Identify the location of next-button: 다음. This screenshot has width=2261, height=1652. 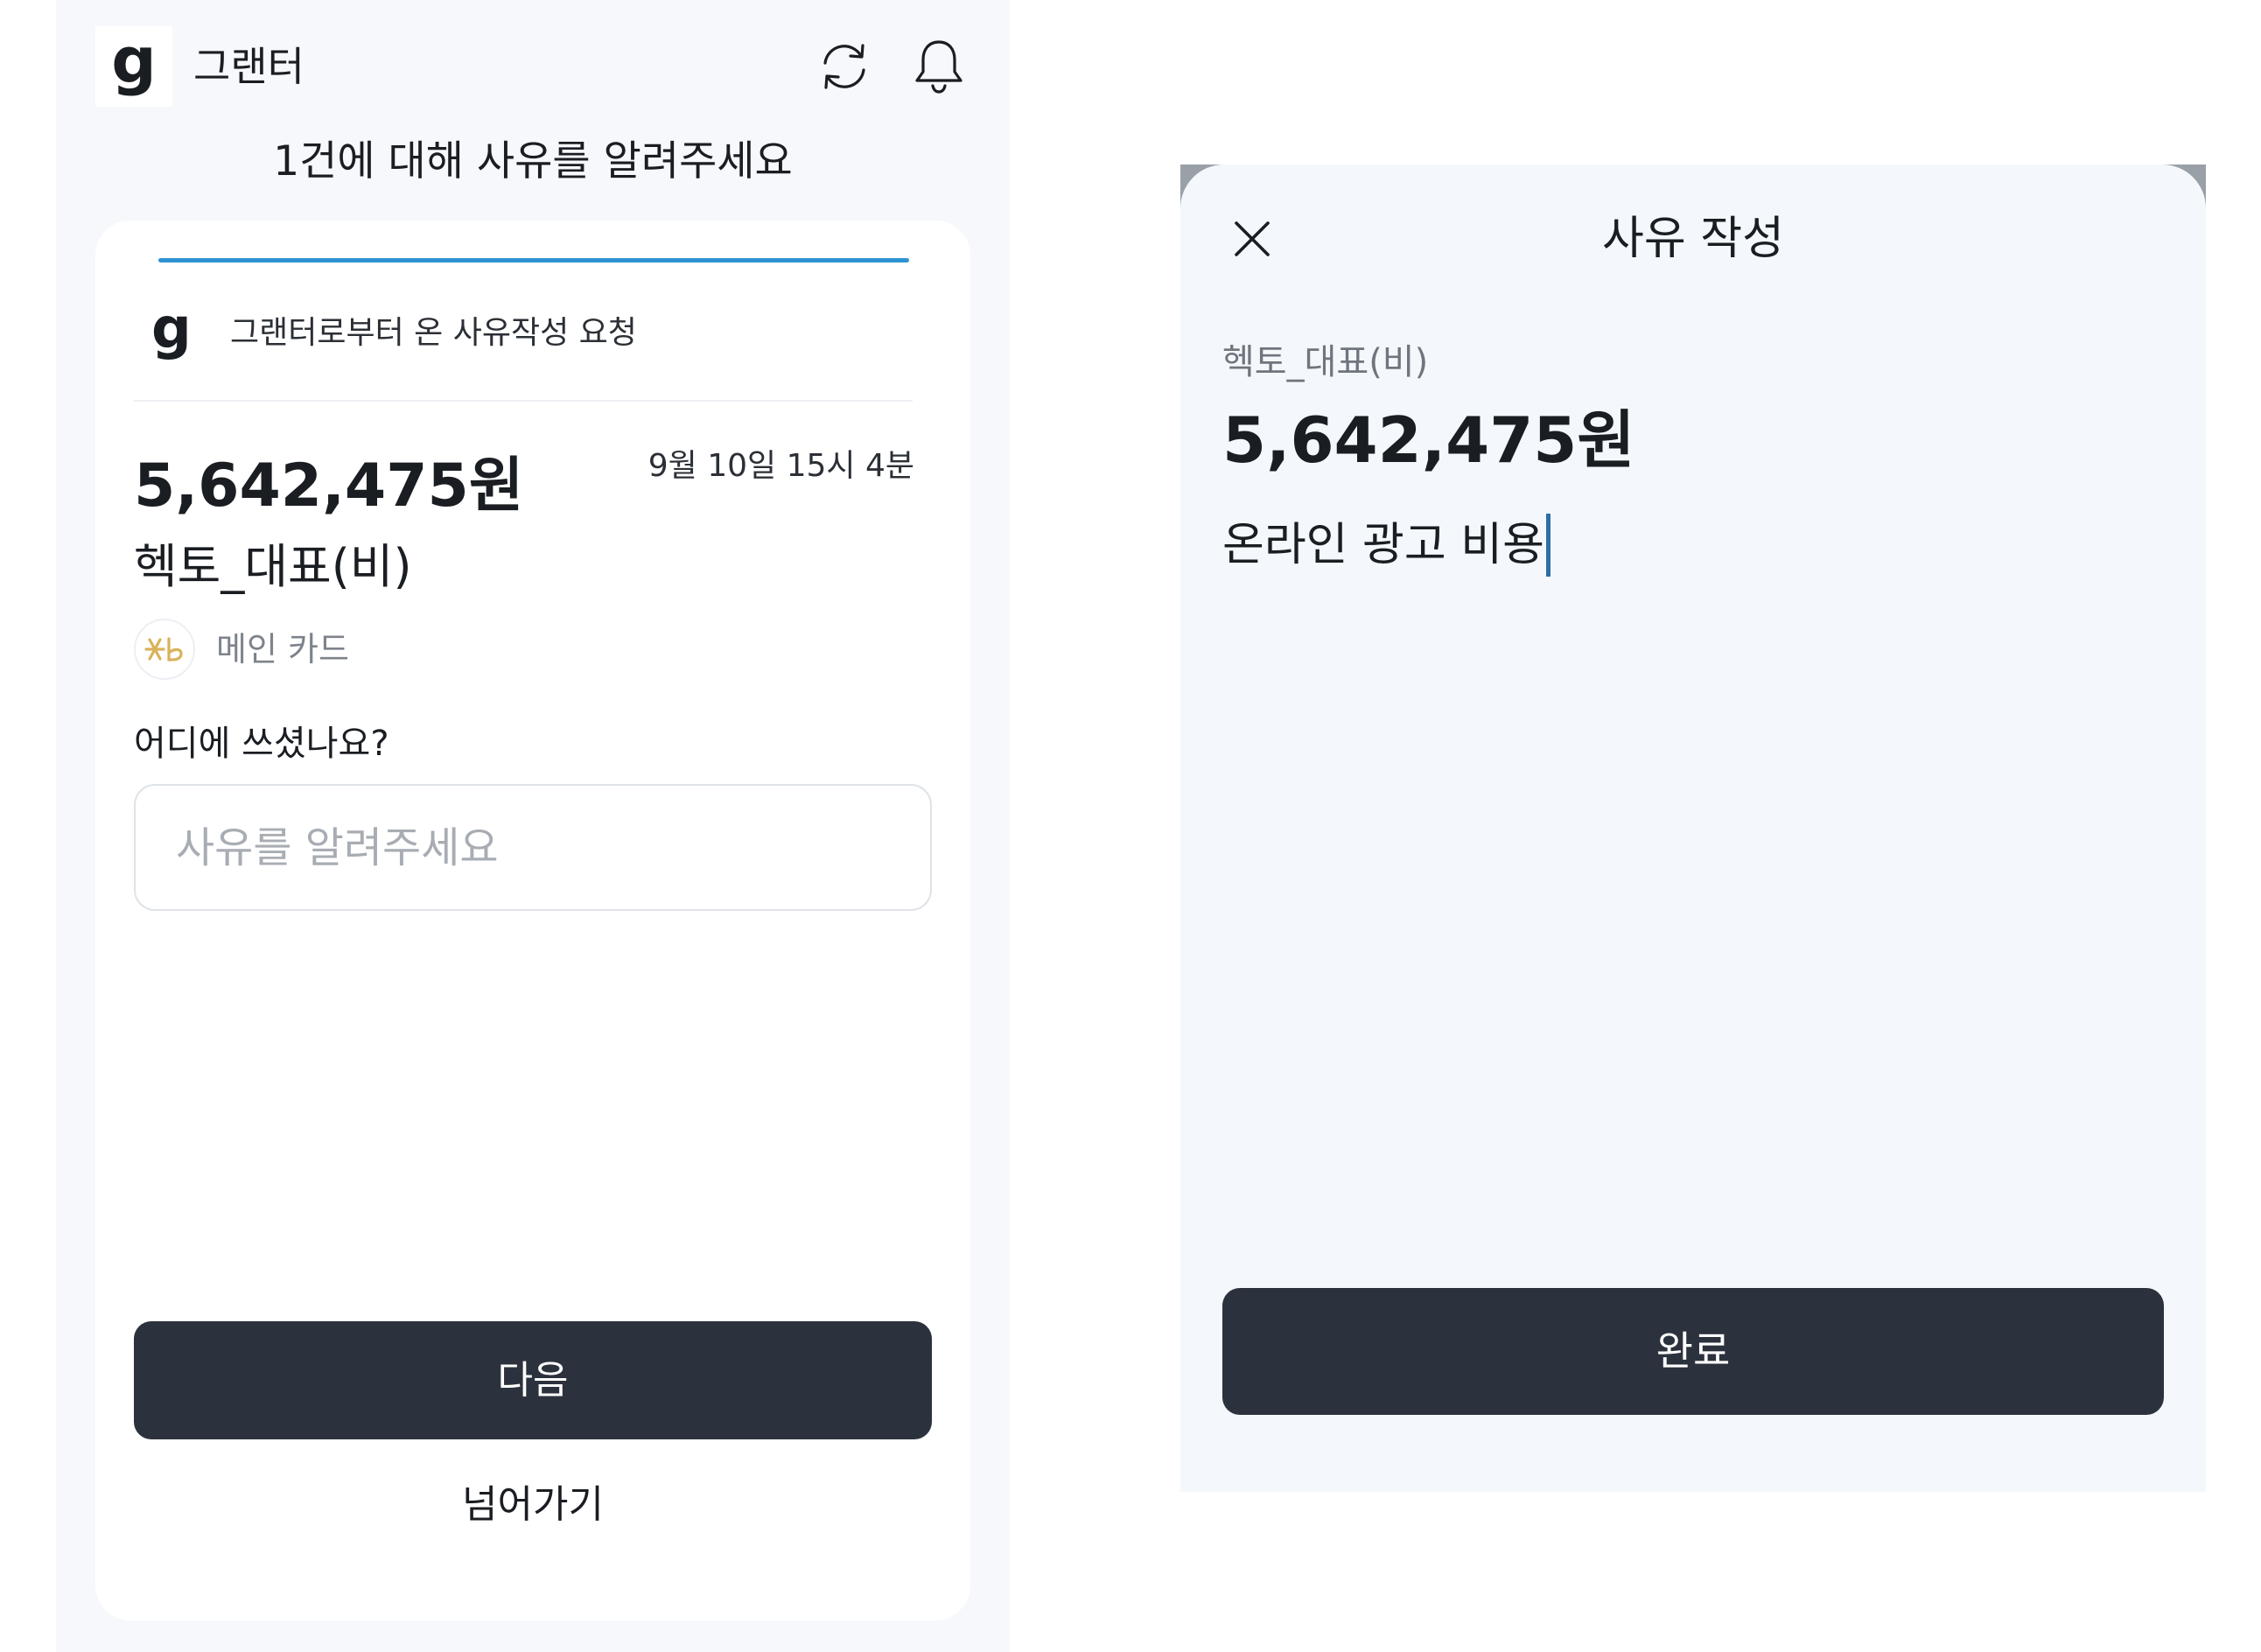
(533, 1380).